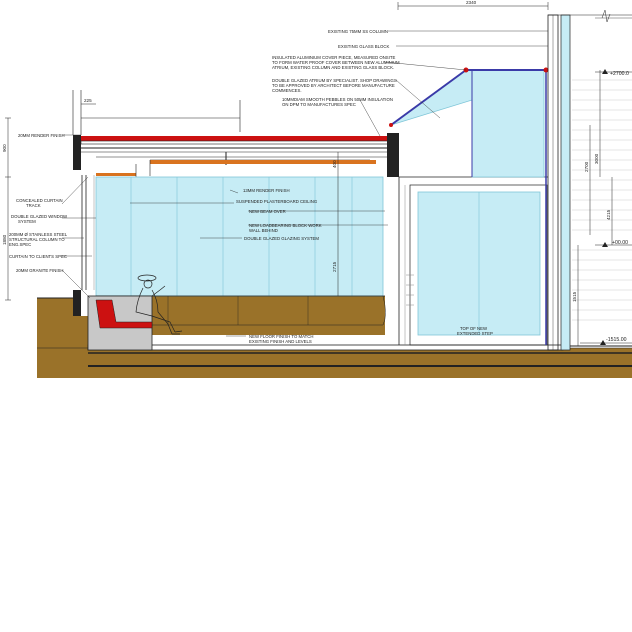  Describe the element at coordinates (4, 239) in the screenshot. I see `dim-1880: 1880` at that location.